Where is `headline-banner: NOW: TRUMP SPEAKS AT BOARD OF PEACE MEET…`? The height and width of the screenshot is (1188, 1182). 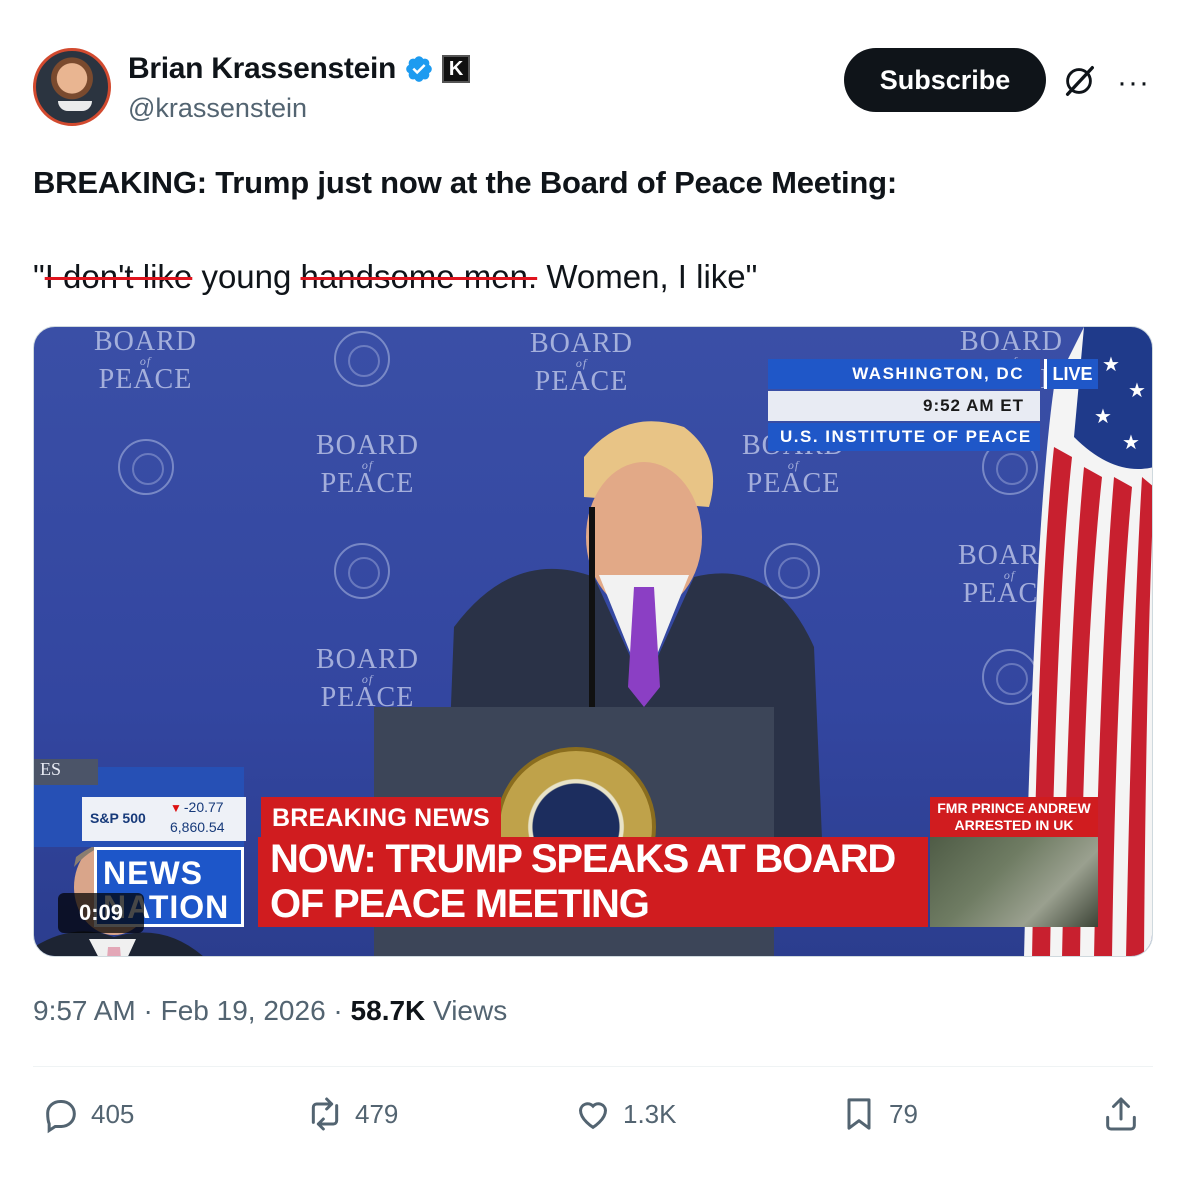
headline-banner: NOW: TRUMP SPEAKS AT BOARD OF PEACE MEET… is located at coordinates (593, 882).